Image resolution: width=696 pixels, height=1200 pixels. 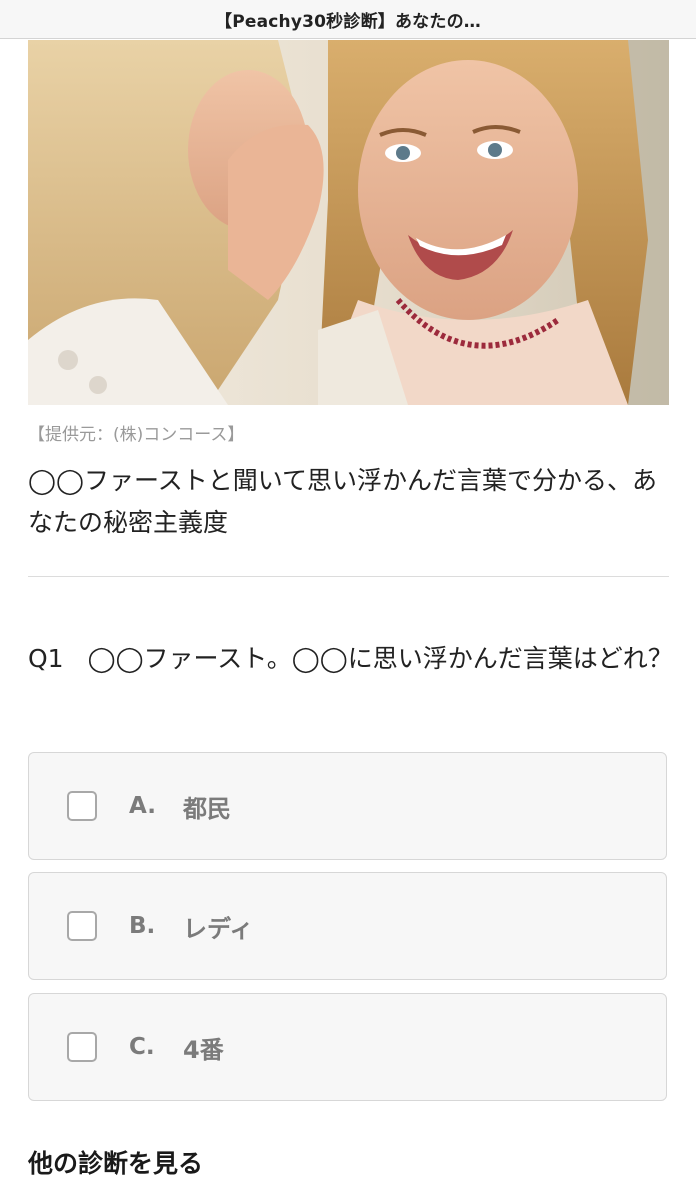 I want to click on option-text: 4番, so click(x=203, y=1049).